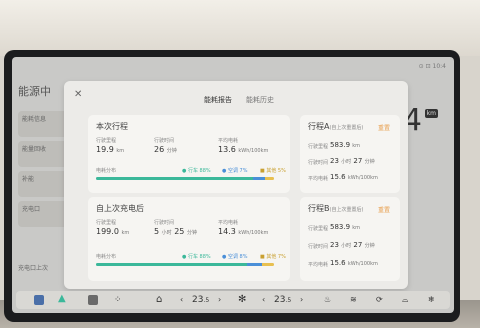 This screenshot has height=328, width=480. Describe the element at coordinates (363, 227) in the screenshot. I see `distance-row: 行驶里程 583.9 km` at that location.